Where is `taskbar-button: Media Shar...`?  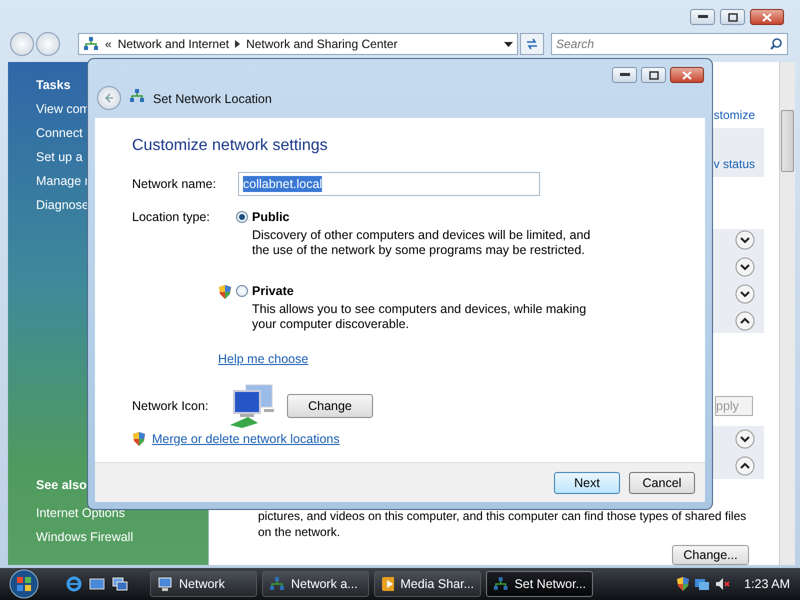 taskbar-button: Media Shar... is located at coordinates (427, 584).